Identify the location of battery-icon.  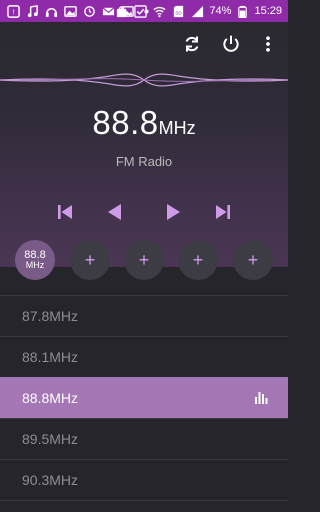
(242, 11).